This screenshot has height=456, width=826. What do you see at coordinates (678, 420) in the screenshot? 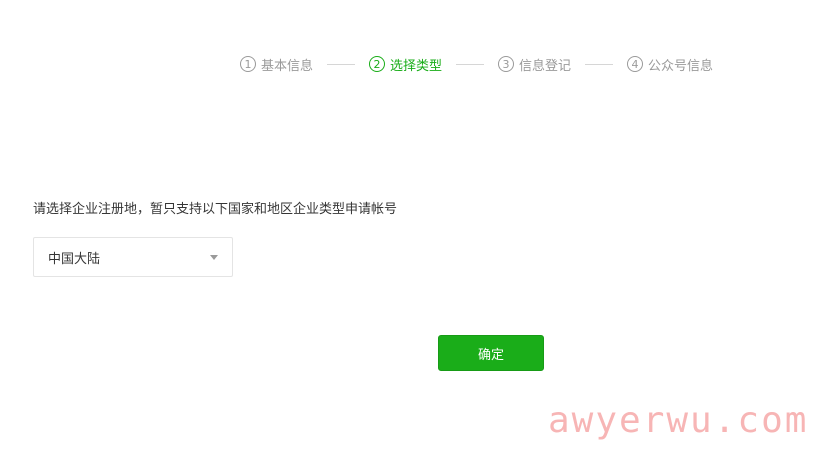
I see `watermark: awyerwu.com` at bounding box center [678, 420].